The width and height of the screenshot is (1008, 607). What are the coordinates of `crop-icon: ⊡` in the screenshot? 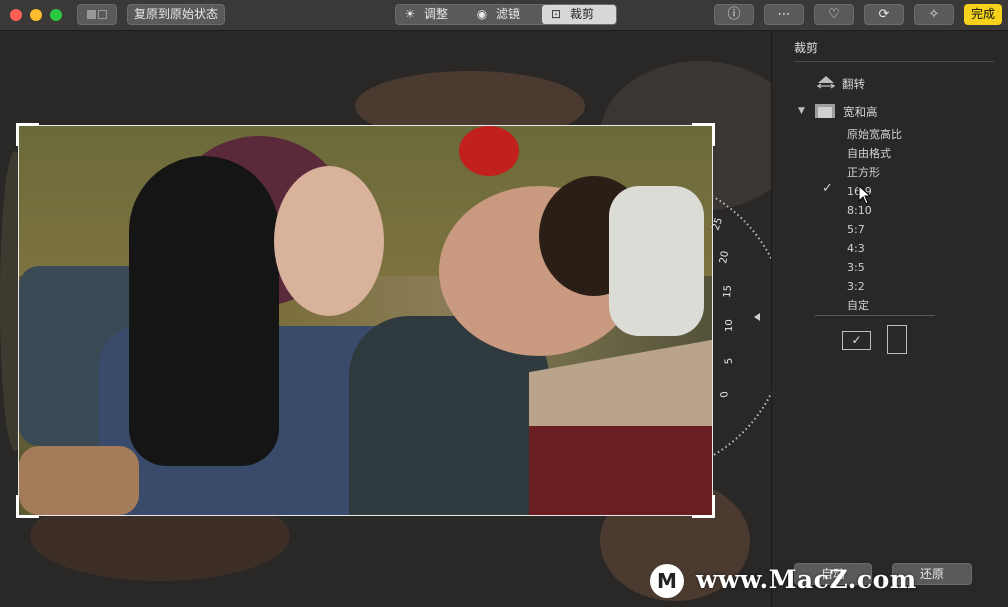 It's located at (556, 14).